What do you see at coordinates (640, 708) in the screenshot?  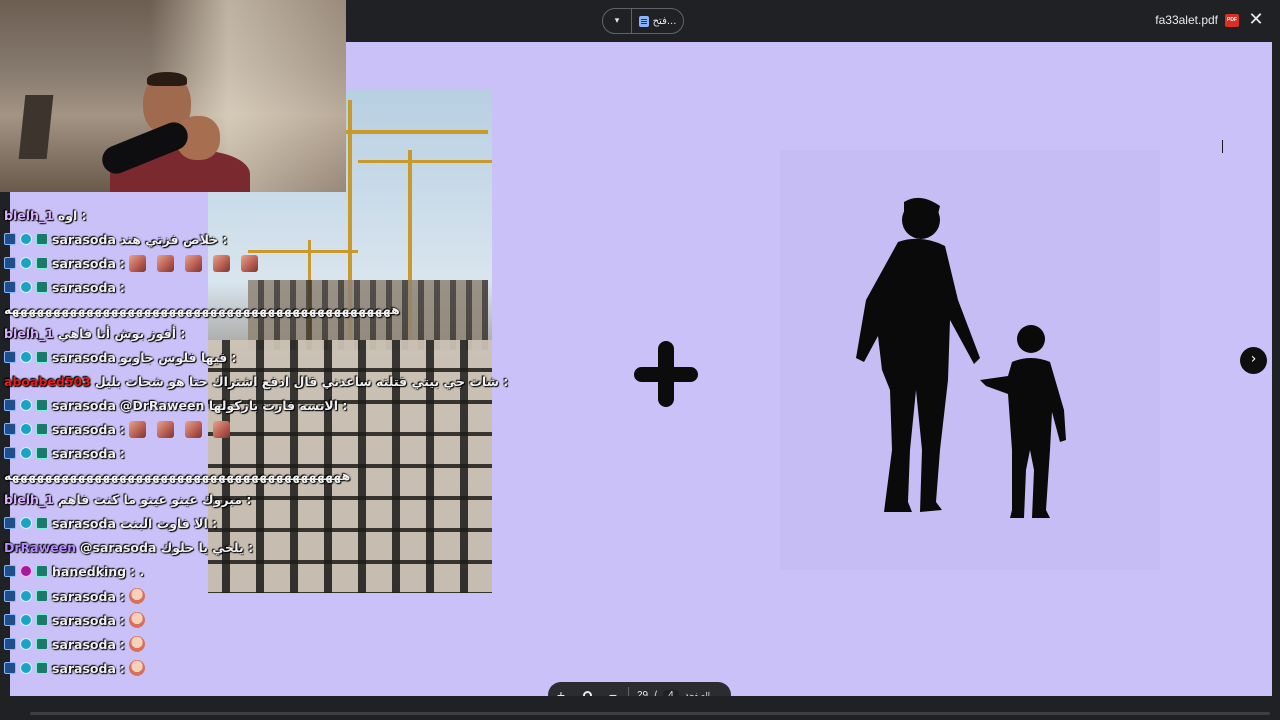 I see `bottom-bar` at bounding box center [640, 708].